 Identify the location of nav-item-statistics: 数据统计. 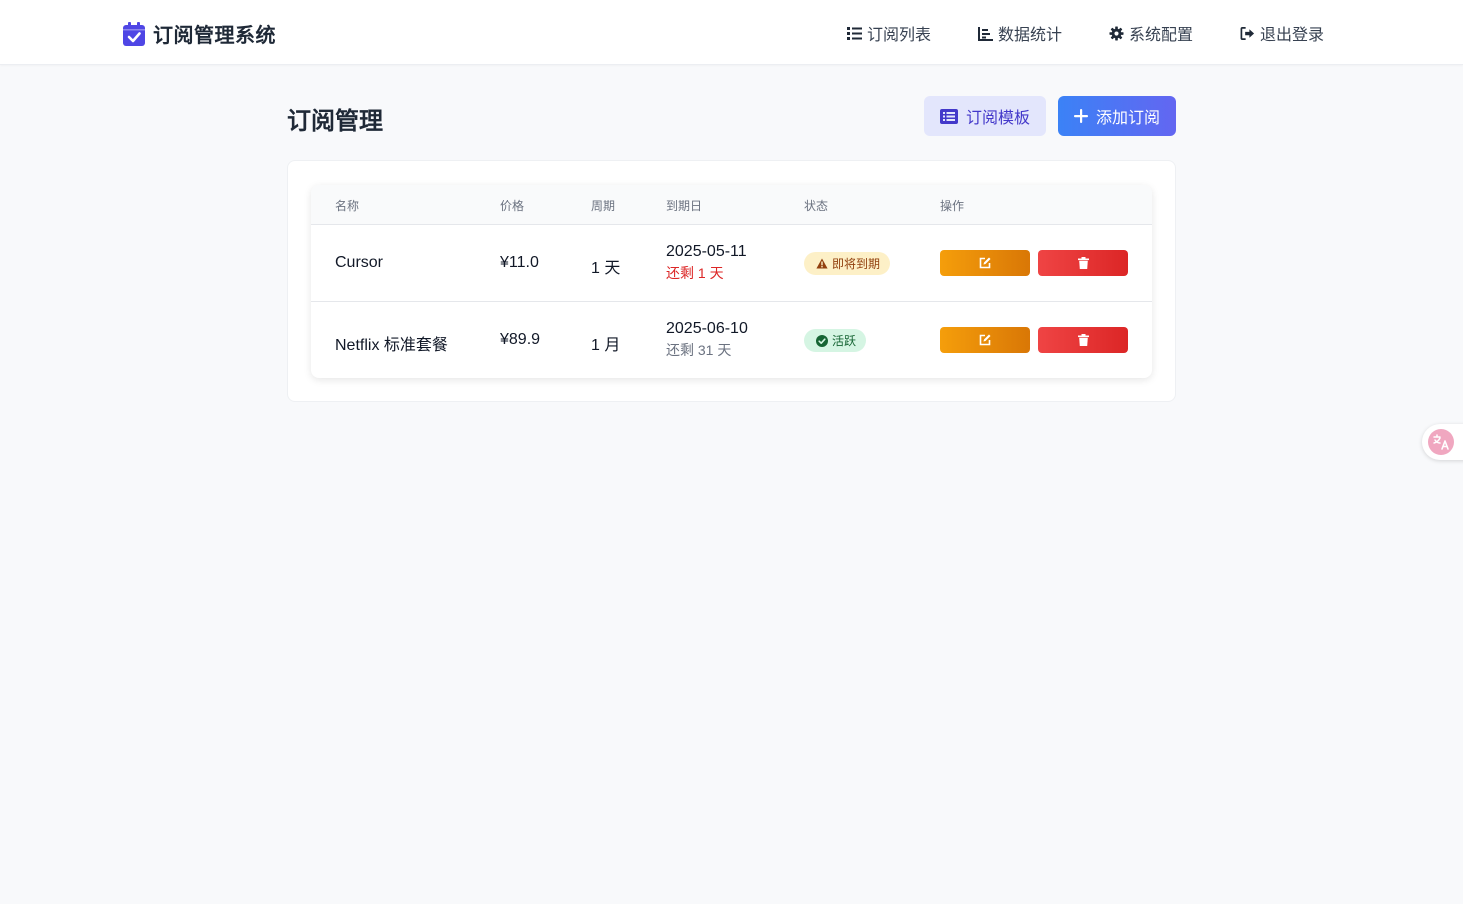
(1019, 33).